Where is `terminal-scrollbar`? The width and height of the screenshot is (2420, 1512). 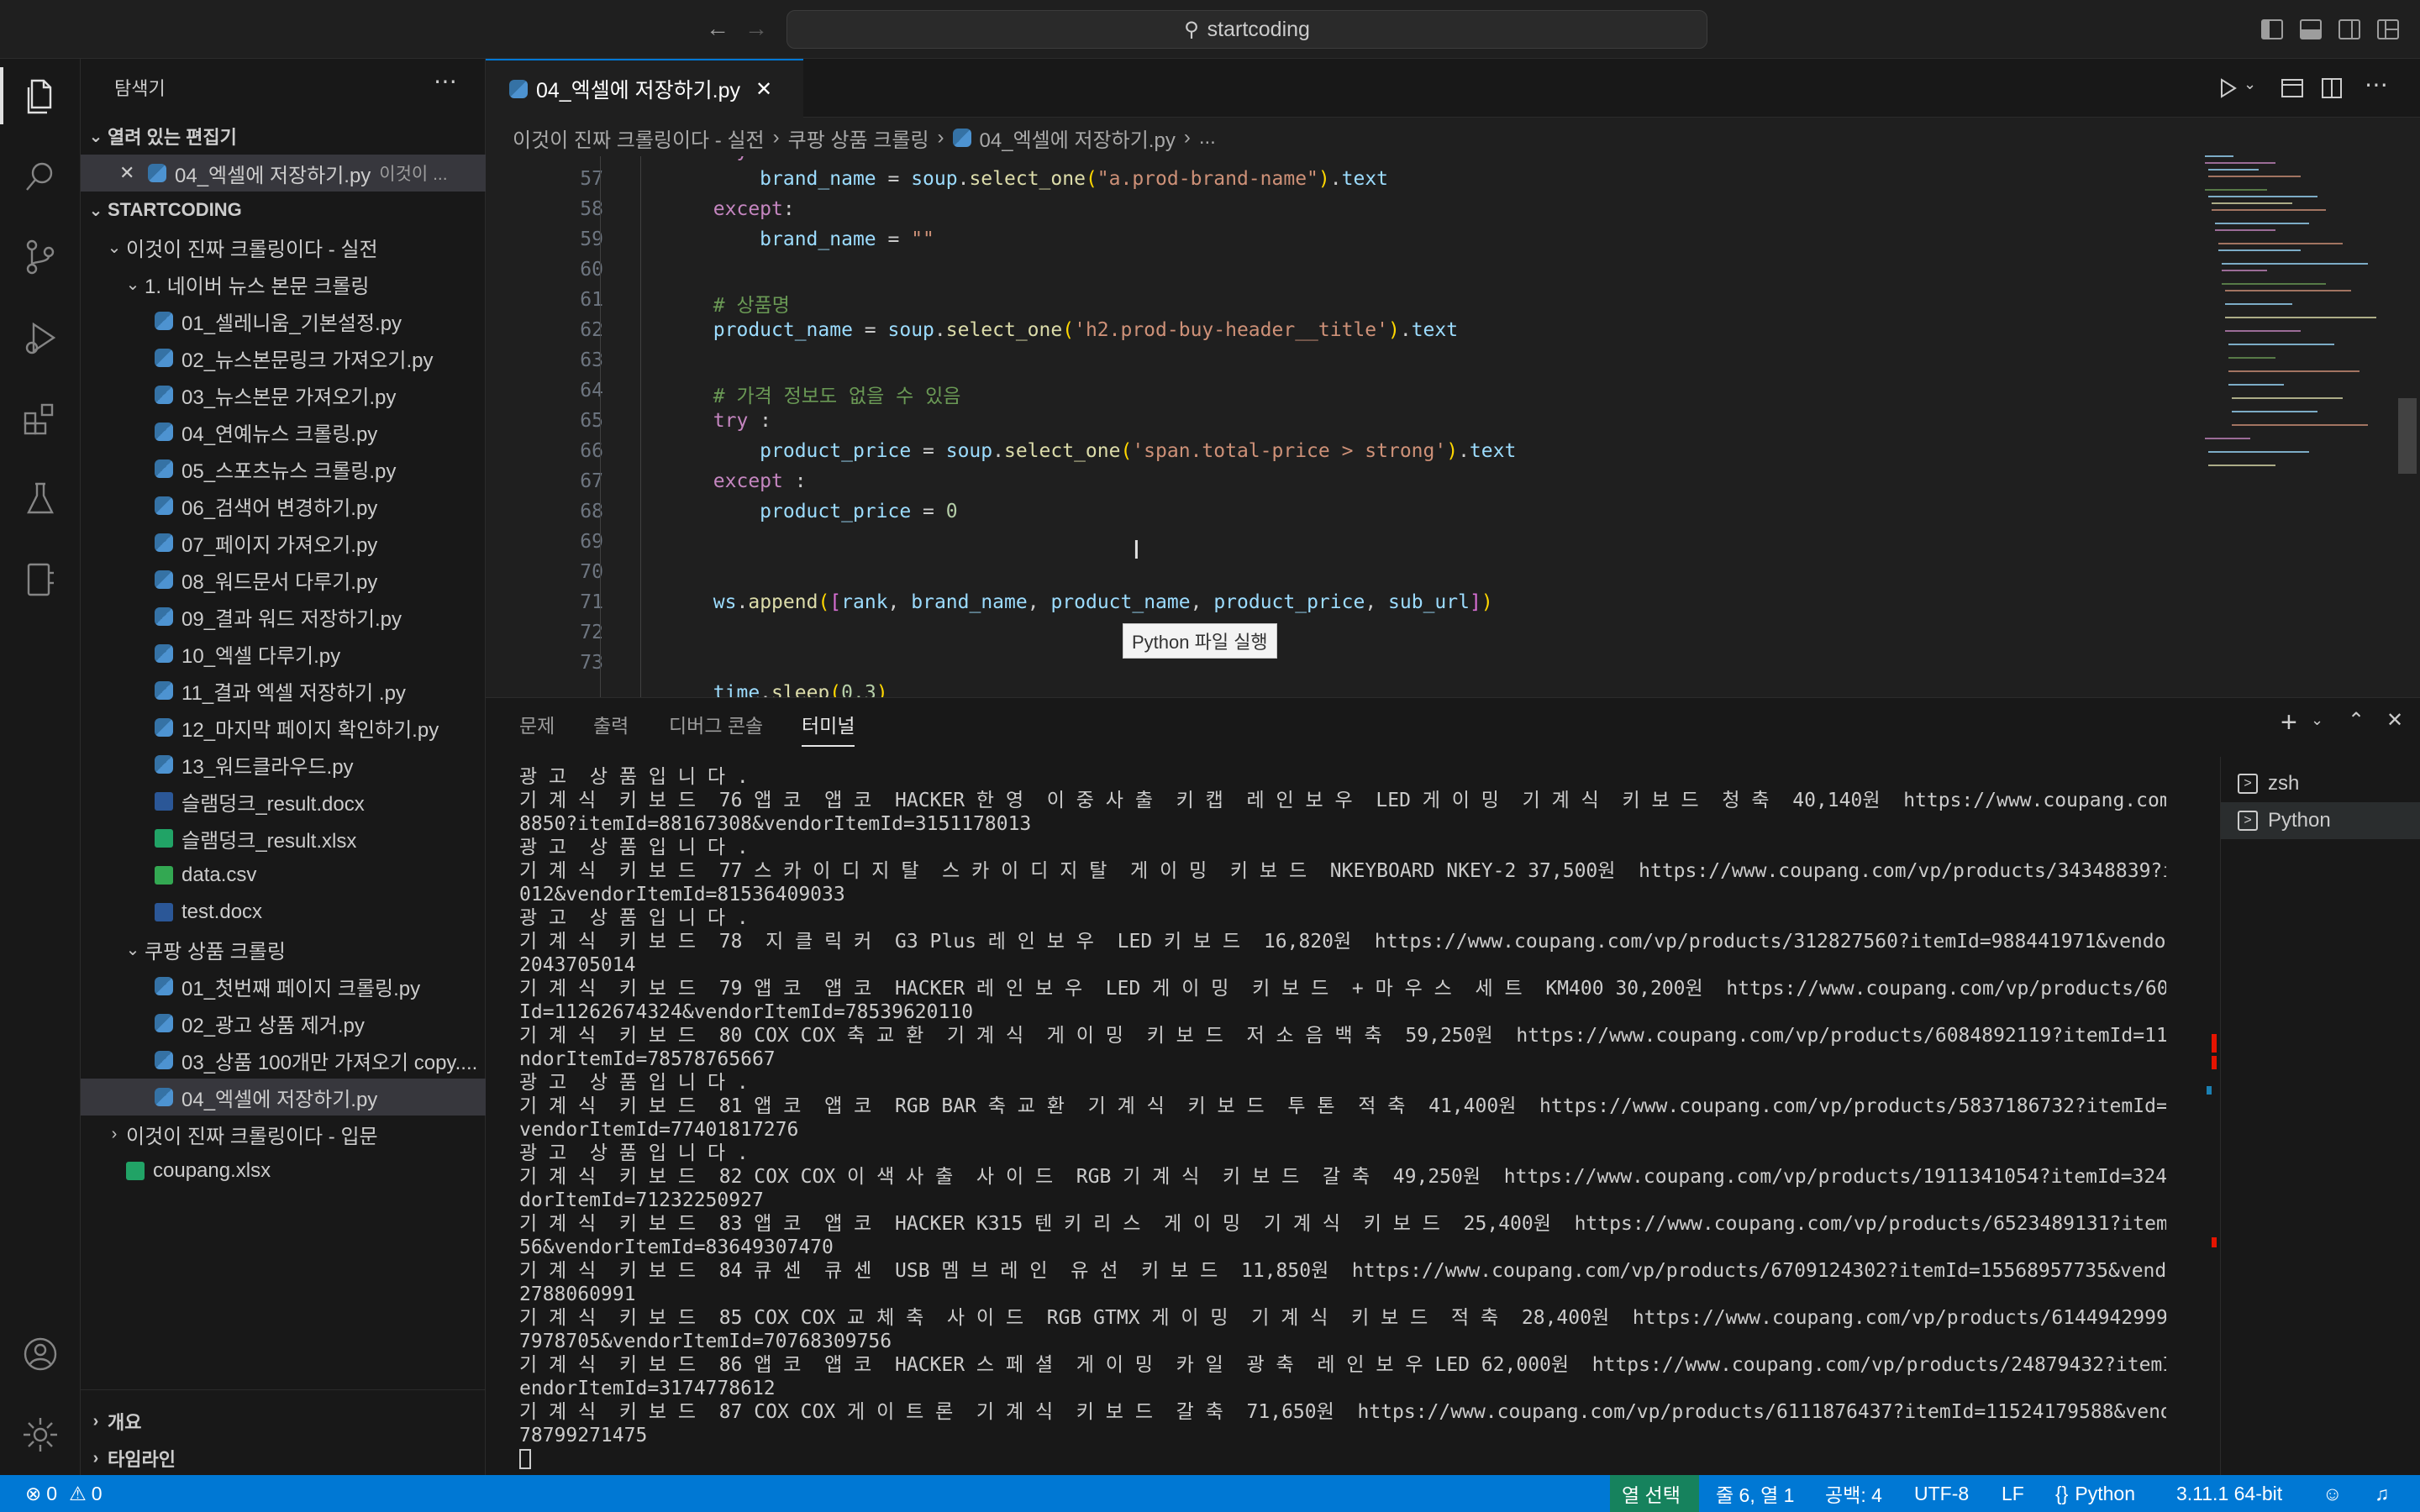
terminal-scrollbar is located at coordinates (2204, 1105).